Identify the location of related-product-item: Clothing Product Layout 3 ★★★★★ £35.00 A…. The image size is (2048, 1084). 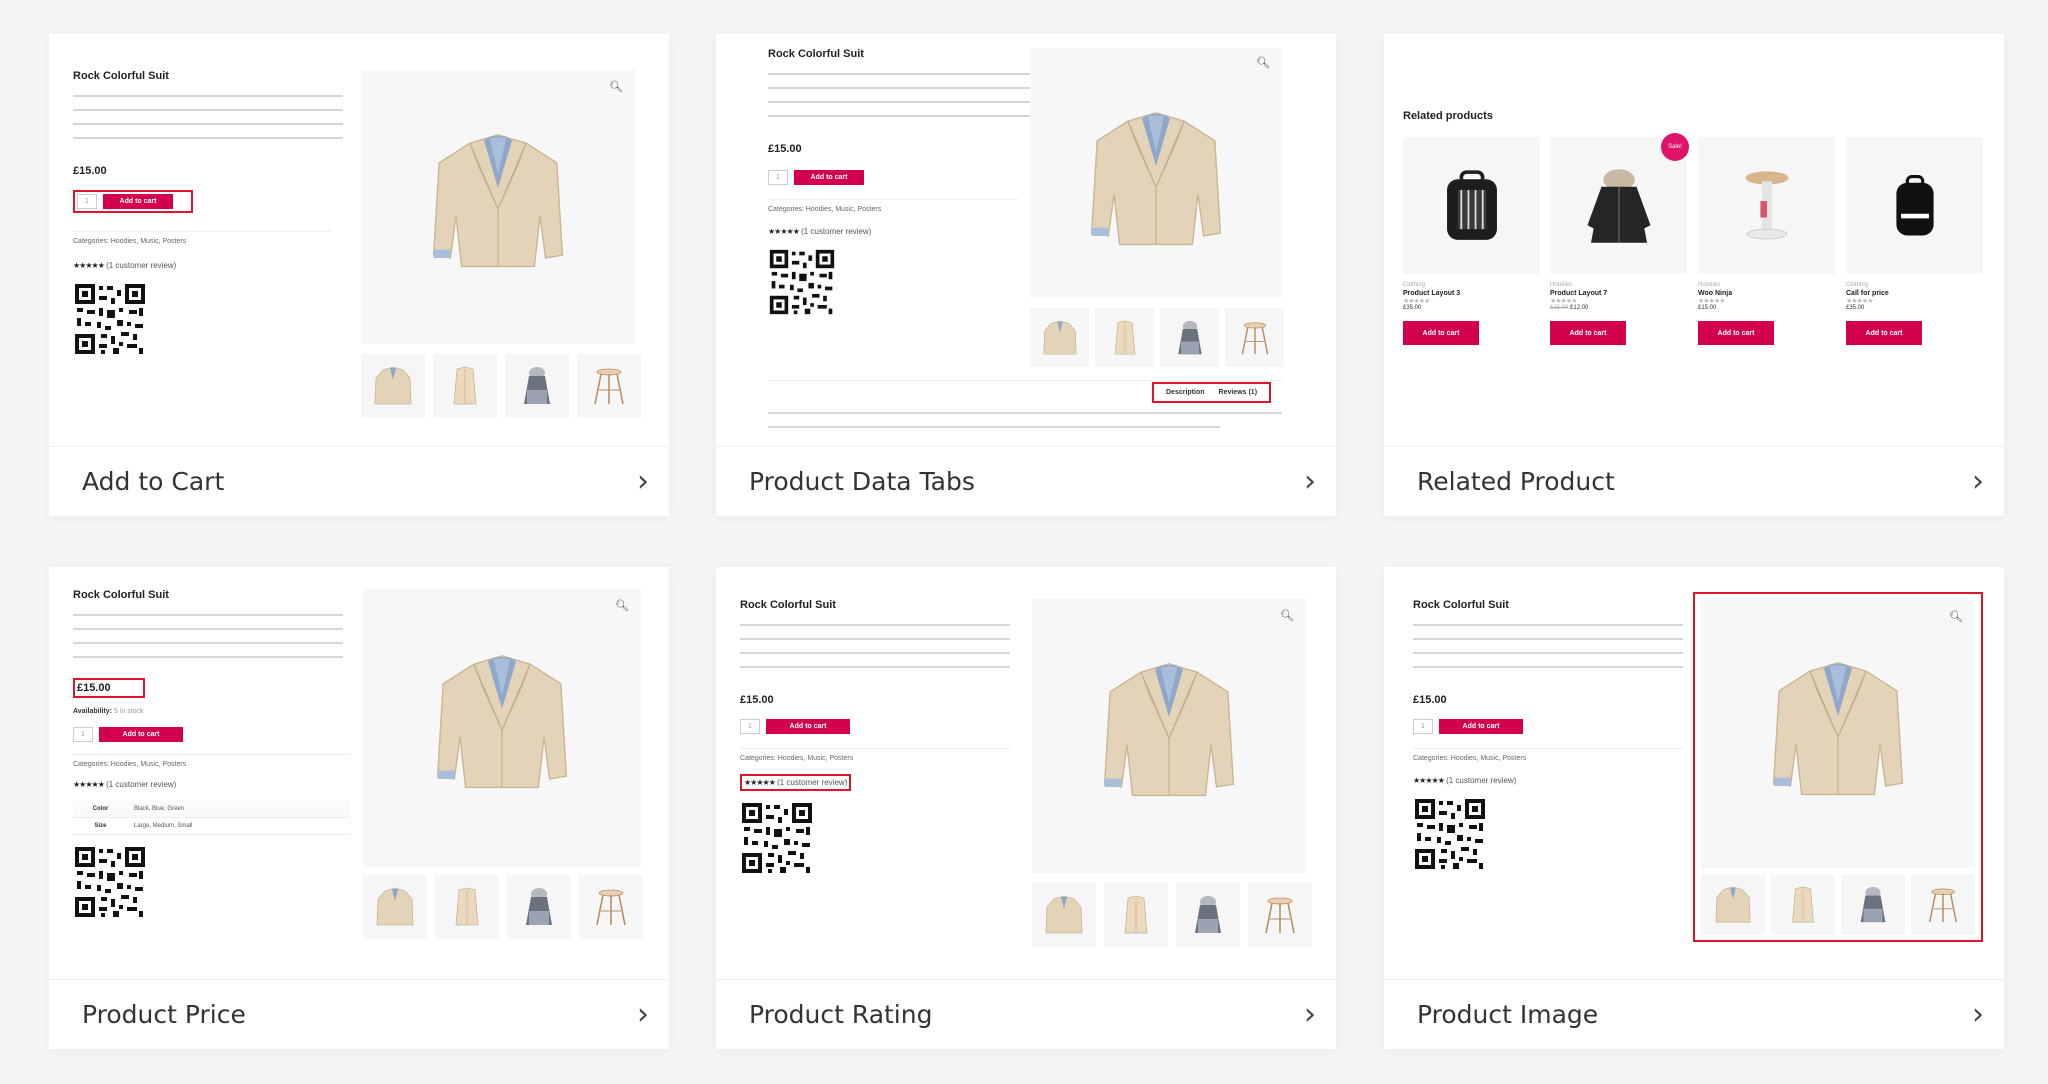
(1471, 241).